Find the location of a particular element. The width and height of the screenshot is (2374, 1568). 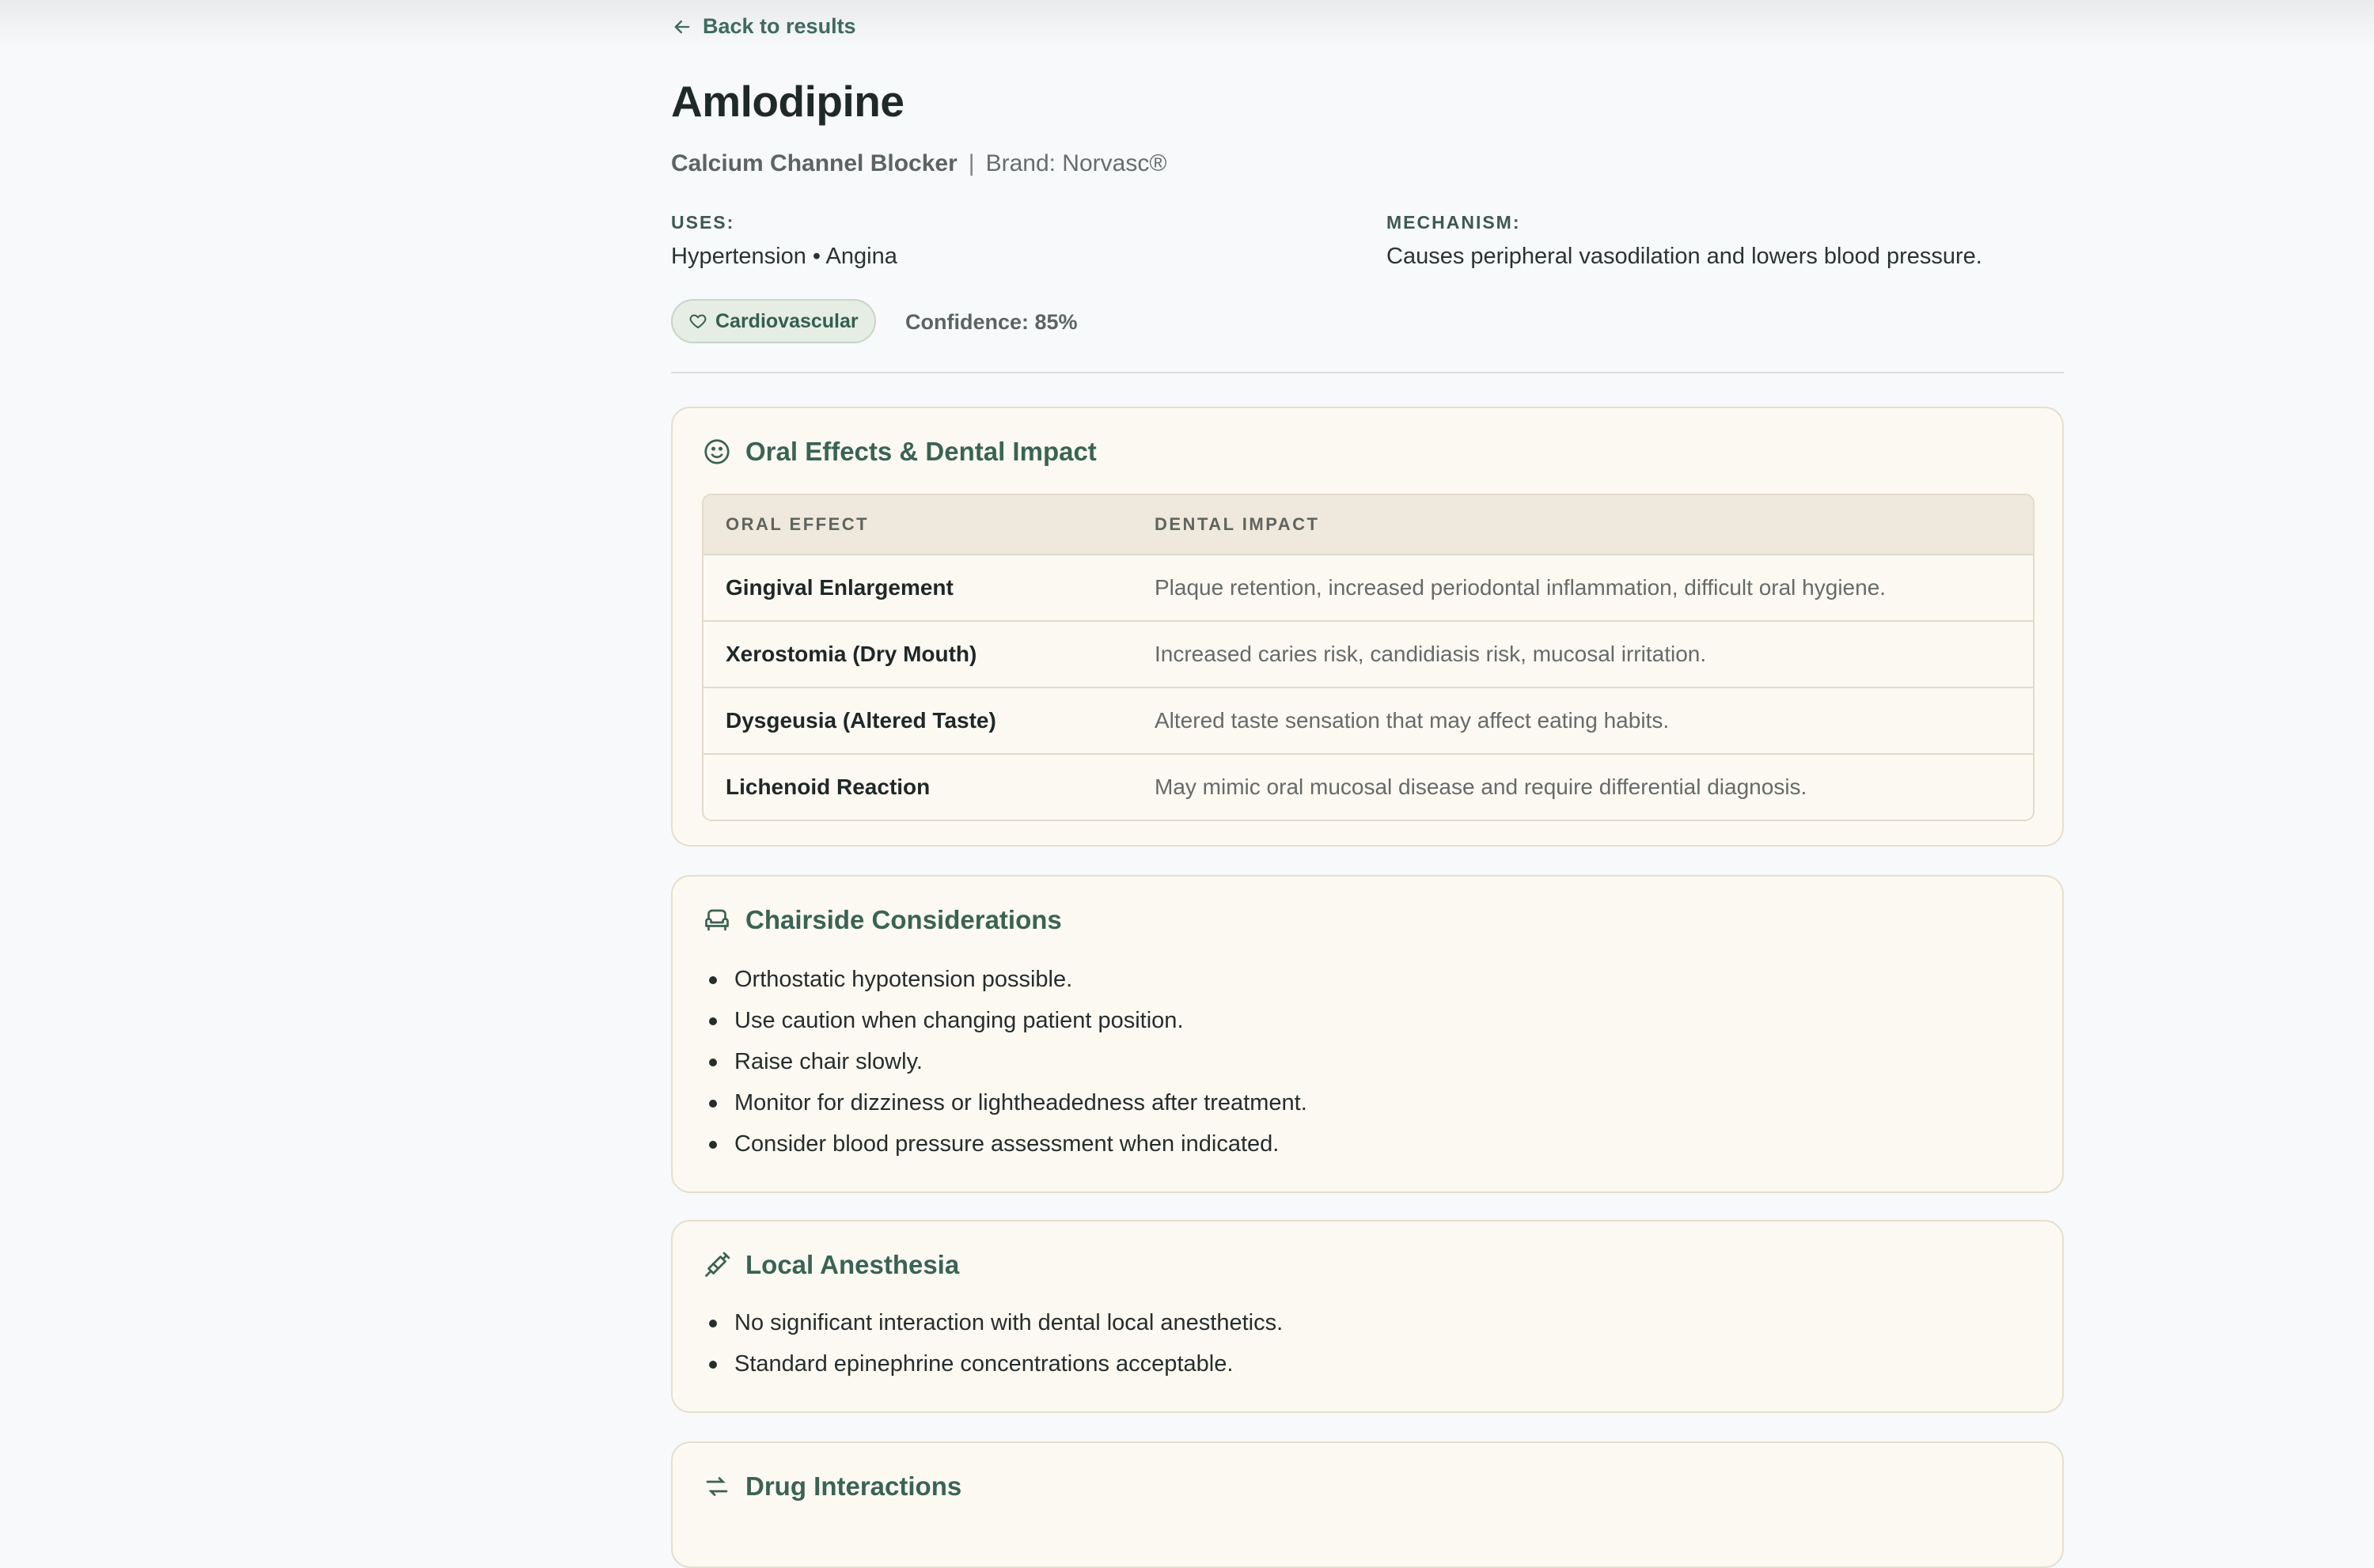

mechanism-label: MECHANISM: is located at coordinates (1453, 222).